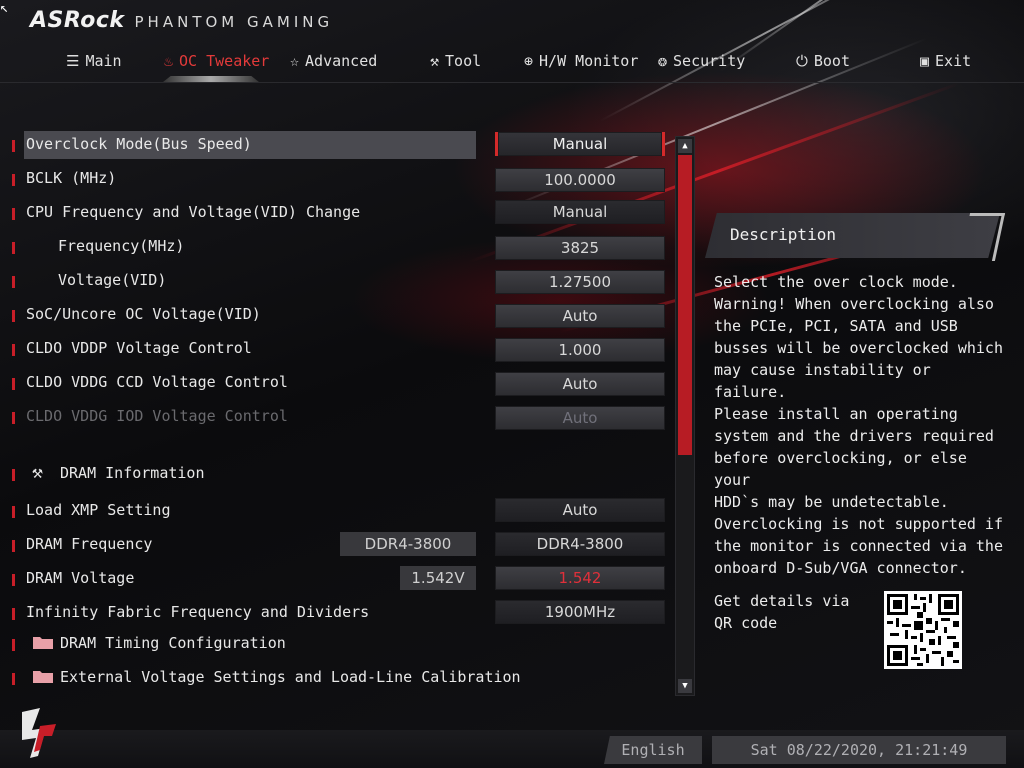 Image resolution: width=1024 pixels, height=768 pixels. I want to click on menu-item-label: CLDO VDDG CCD Voltage Control, so click(157, 382).